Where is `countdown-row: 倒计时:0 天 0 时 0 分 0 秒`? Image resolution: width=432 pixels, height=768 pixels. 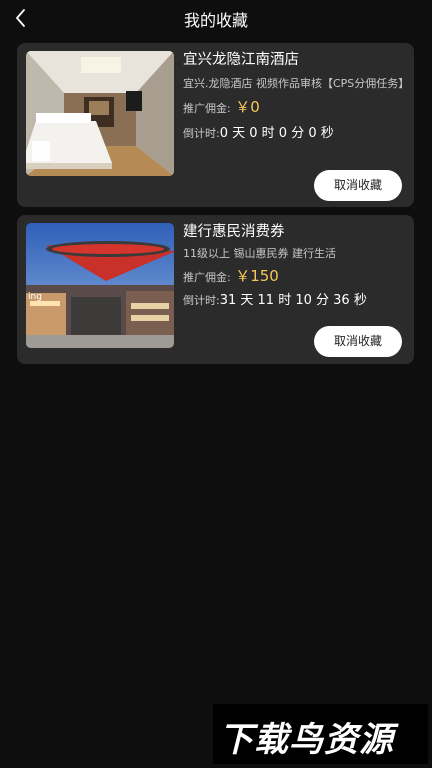
countdown-row: 倒计时:0 天 0 时 0 分 0 秒 is located at coordinates (293, 134).